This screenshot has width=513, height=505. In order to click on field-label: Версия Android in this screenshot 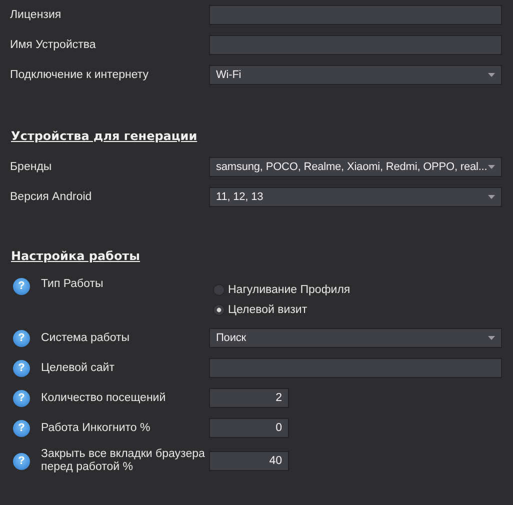, I will do `click(51, 197)`.